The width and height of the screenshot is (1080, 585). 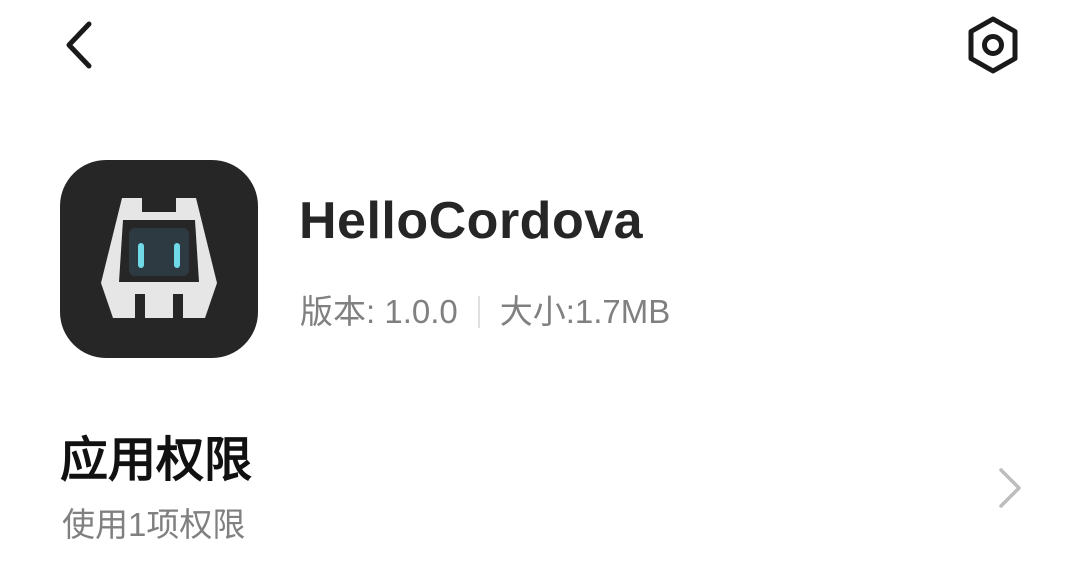 I want to click on app-name: HelloCordova, so click(x=471, y=221).